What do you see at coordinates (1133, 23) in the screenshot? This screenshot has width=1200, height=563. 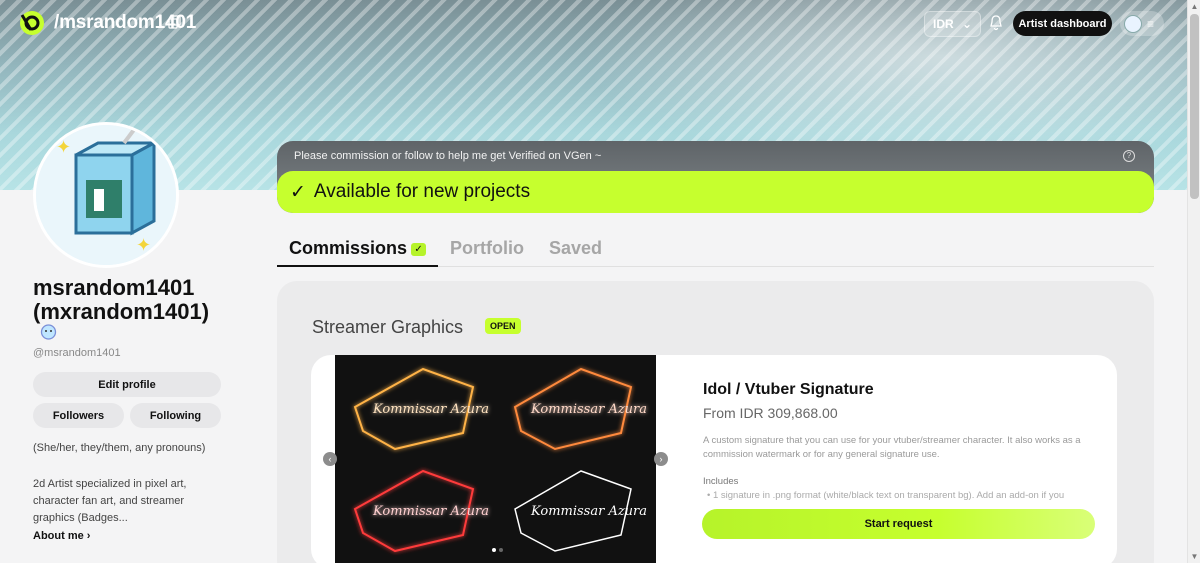 I see `user-avatar` at bounding box center [1133, 23].